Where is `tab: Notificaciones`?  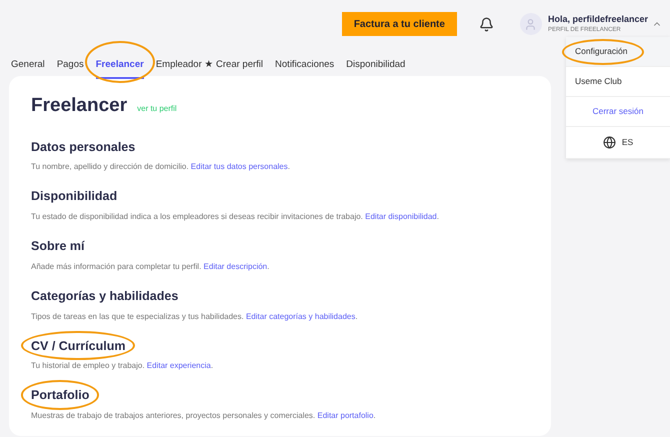
tab: Notificaciones is located at coordinates (304, 69).